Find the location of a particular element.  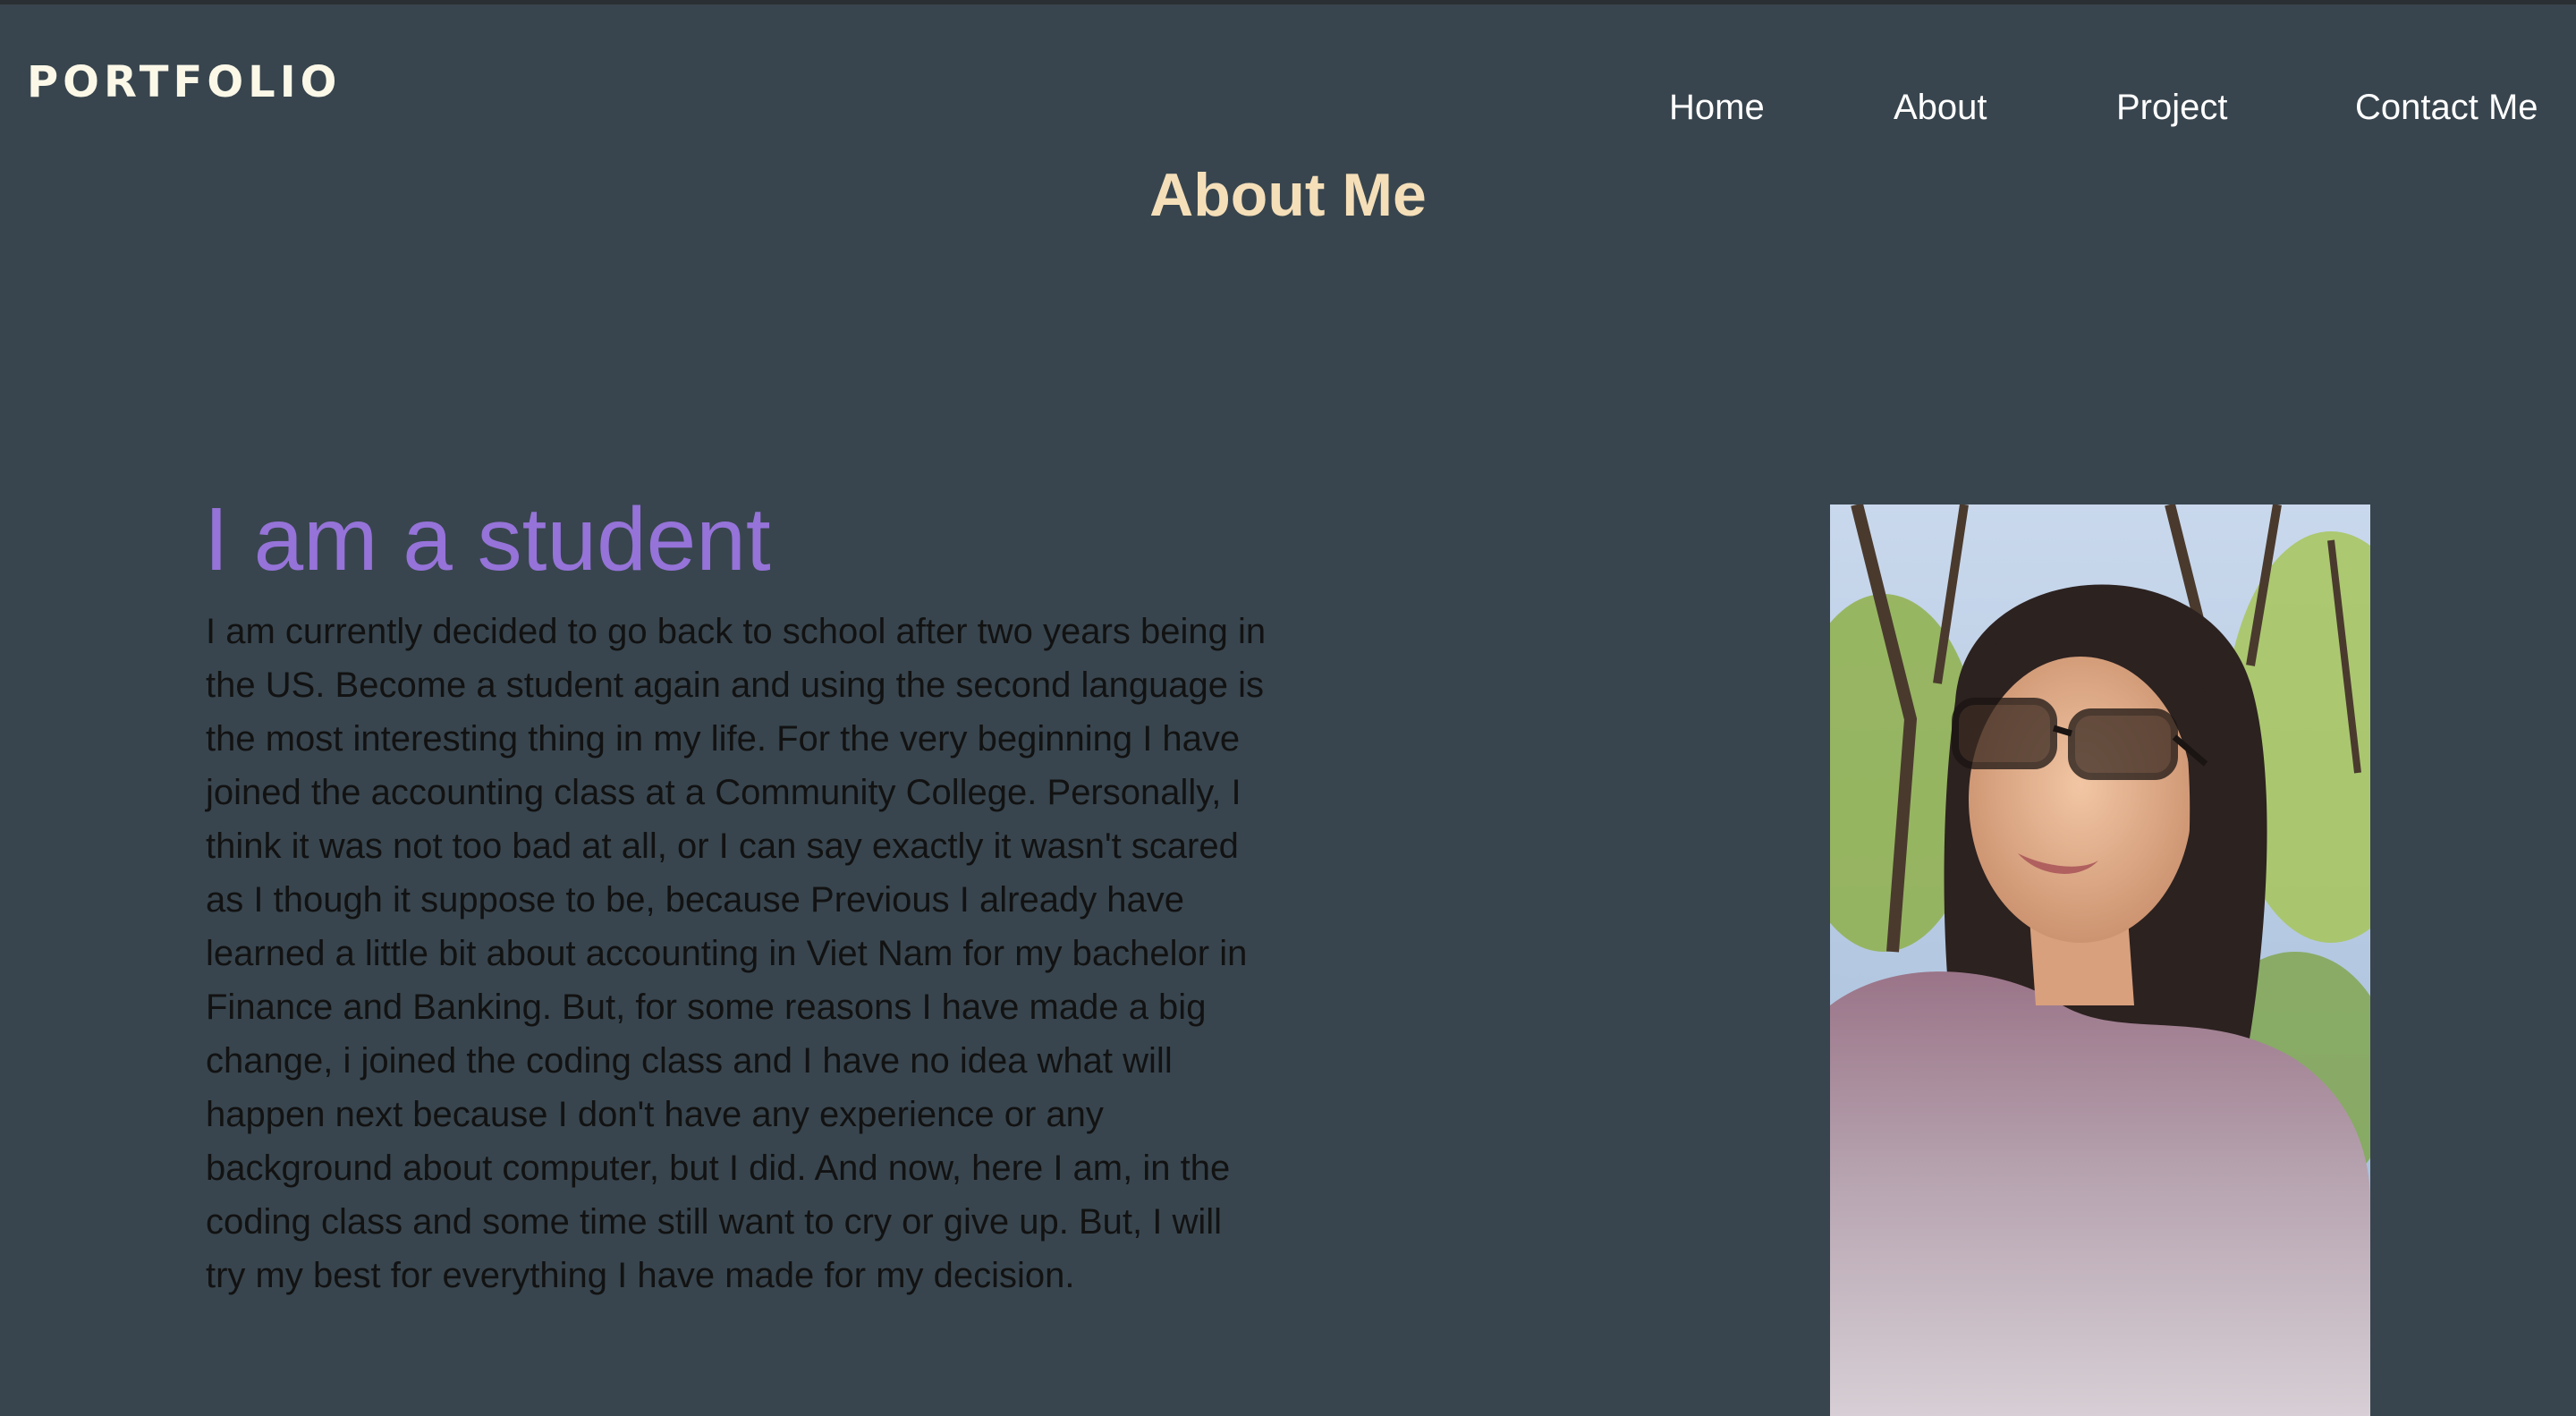

section-heading: I am a student is located at coordinates (487, 539).